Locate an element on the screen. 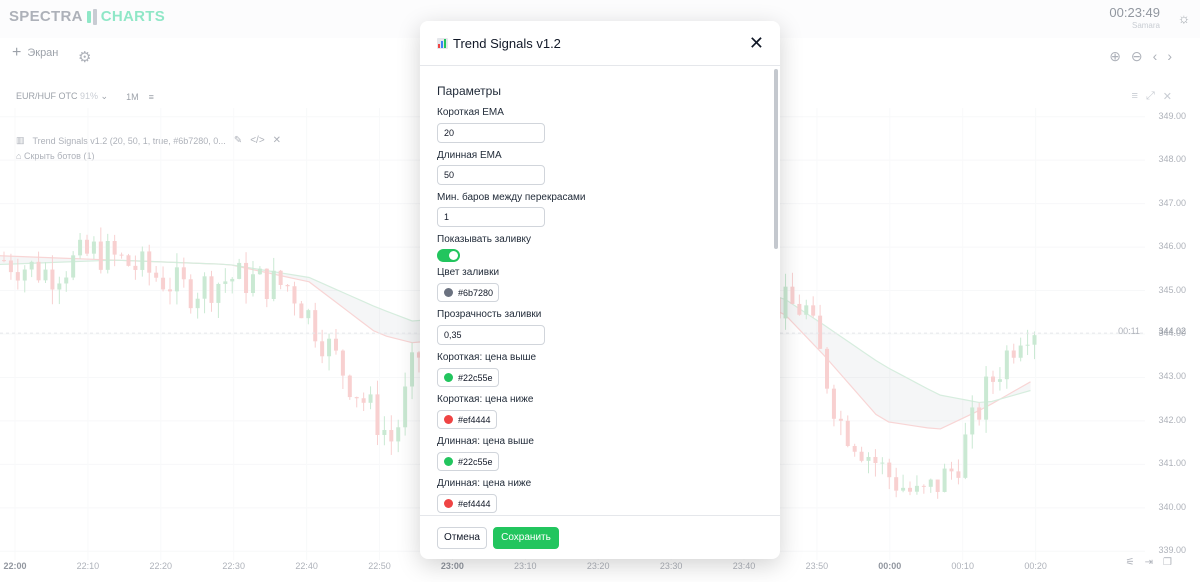 The height and width of the screenshot is (582, 1200). long-above-label: Длинная: цена выше is located at coordinates (485, 441).